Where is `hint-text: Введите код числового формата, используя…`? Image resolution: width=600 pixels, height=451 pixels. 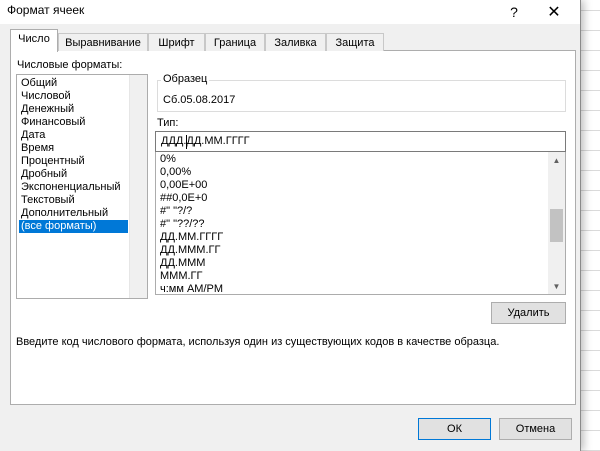
hint-text: Введите код числового формата, используя… is located at coordinates (258, 342).